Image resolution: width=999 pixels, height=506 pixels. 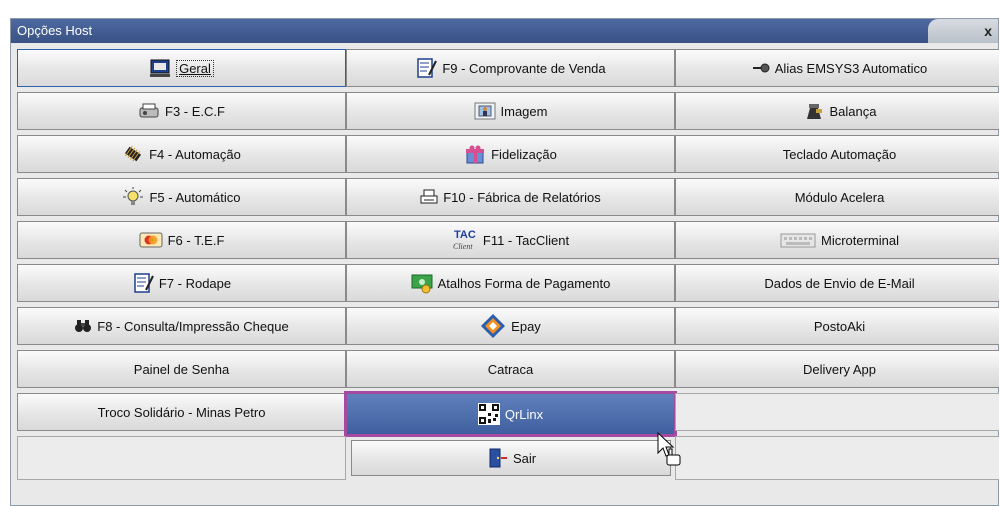 I want to click on modulo-acelera-button: Módulo Acelera, so click(x=837, y=197).